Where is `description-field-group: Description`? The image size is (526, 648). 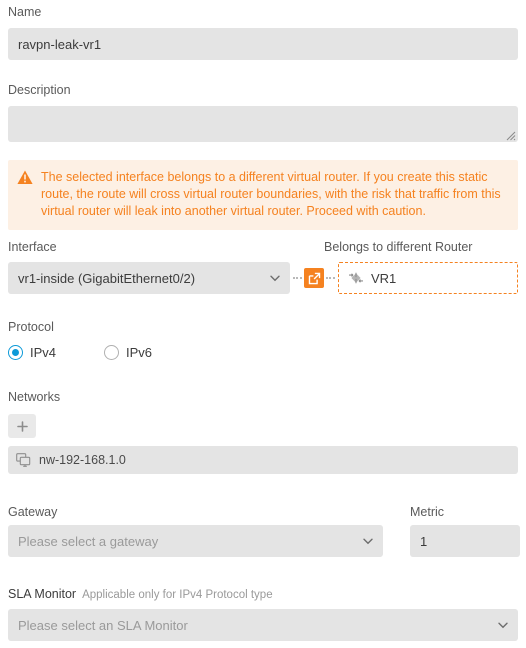
description-field-group: Description is located at coordinates (263, 112).